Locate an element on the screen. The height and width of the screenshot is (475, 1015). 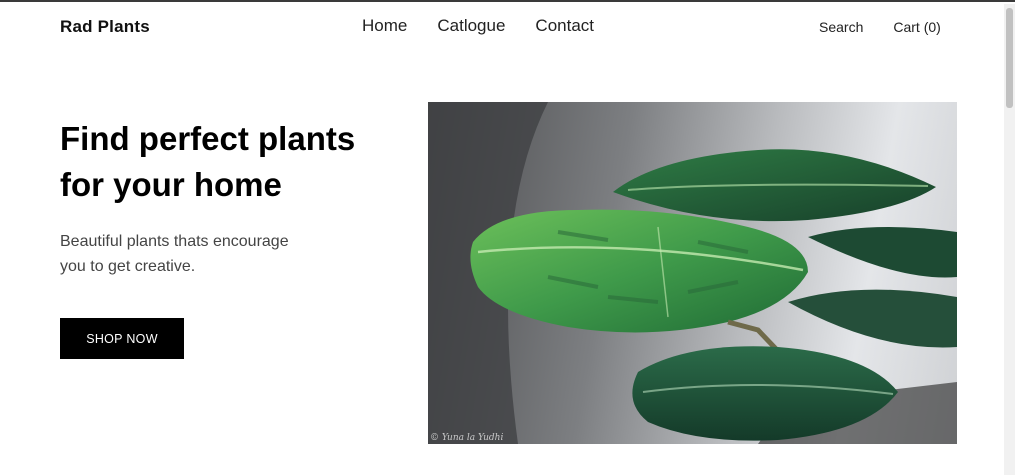
nav-home-link: Home is located at coordinates (384, 26).